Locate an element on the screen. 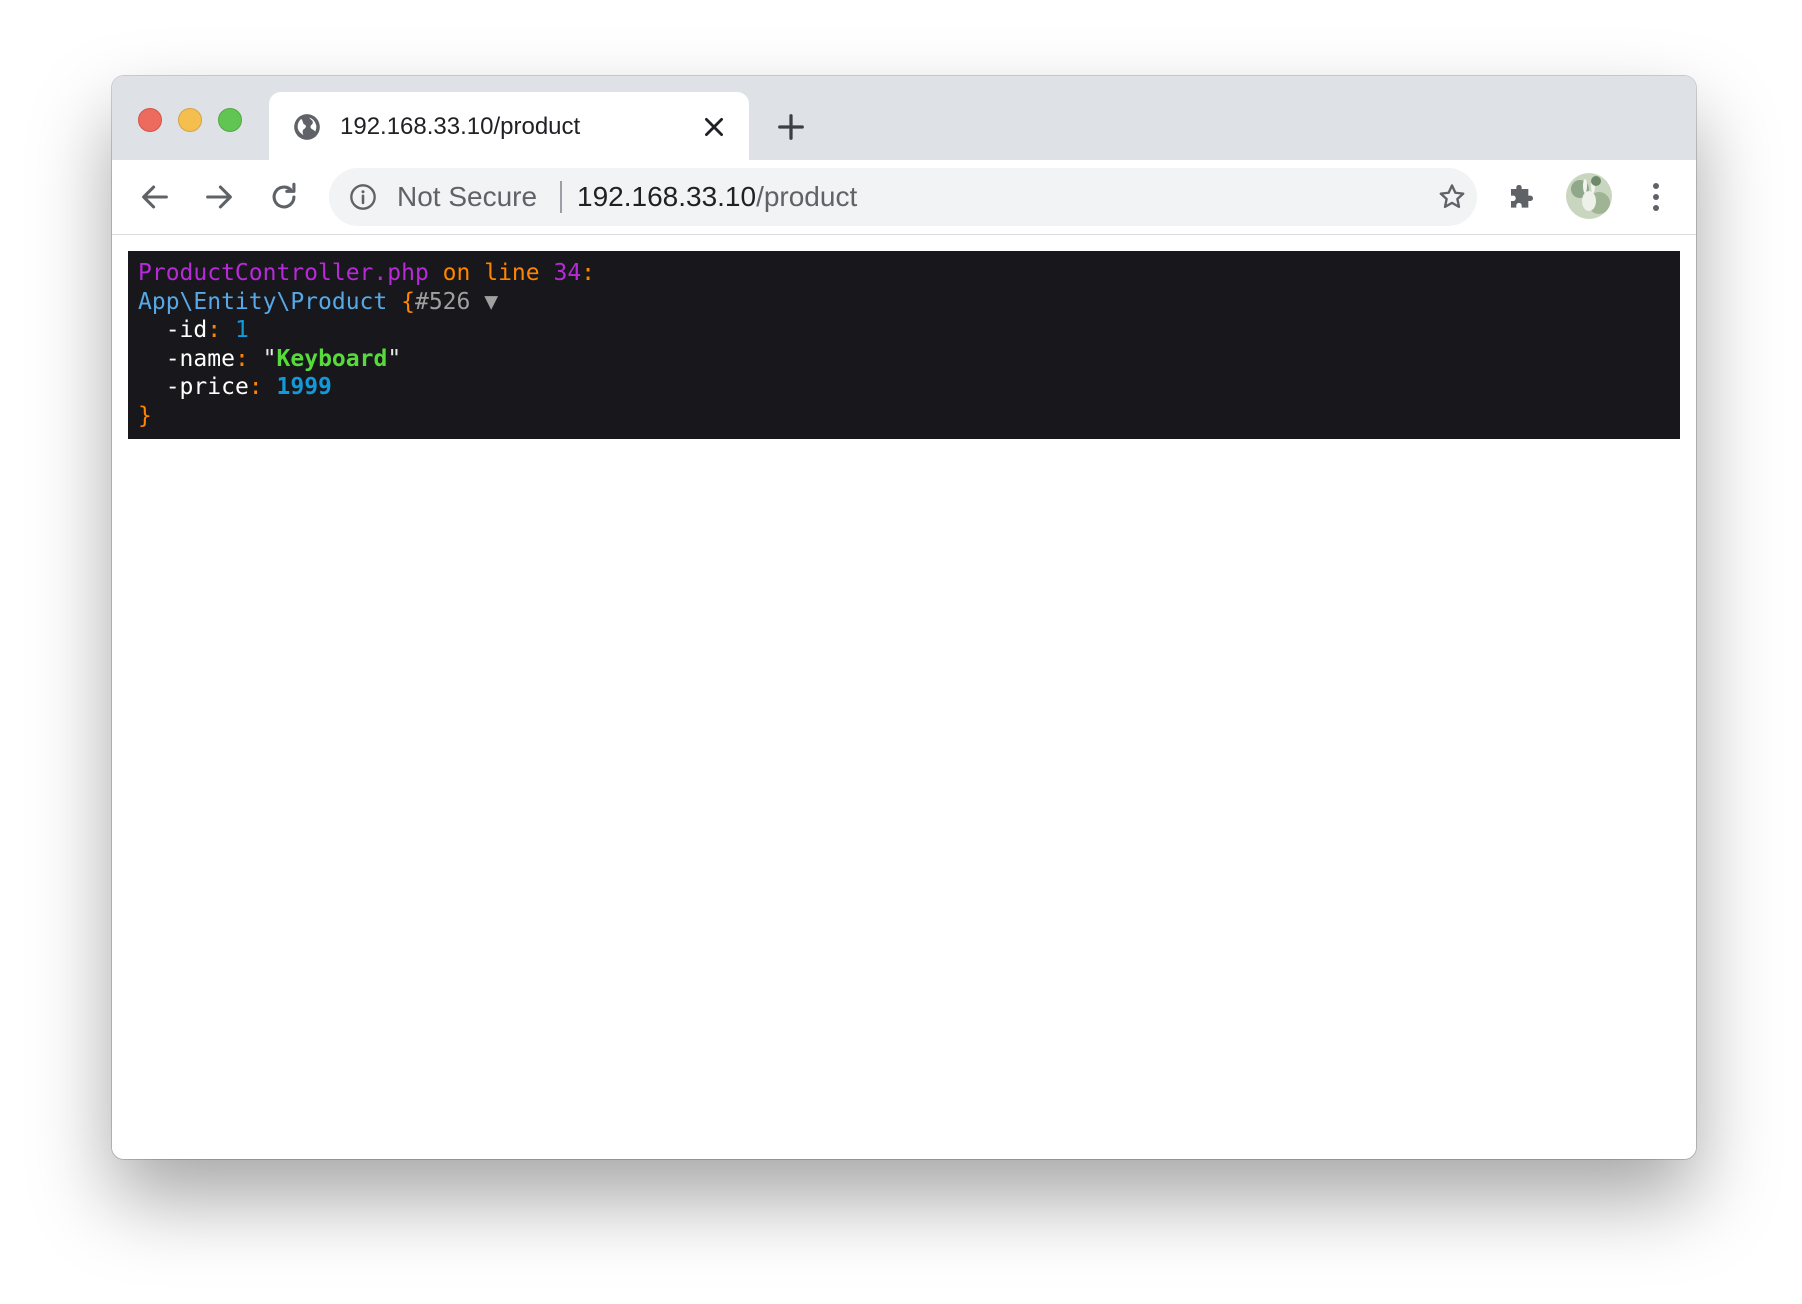 The width and height of the screenshot is (1802, 1304). dump-line-label: line is located at coordinates (512, 273).